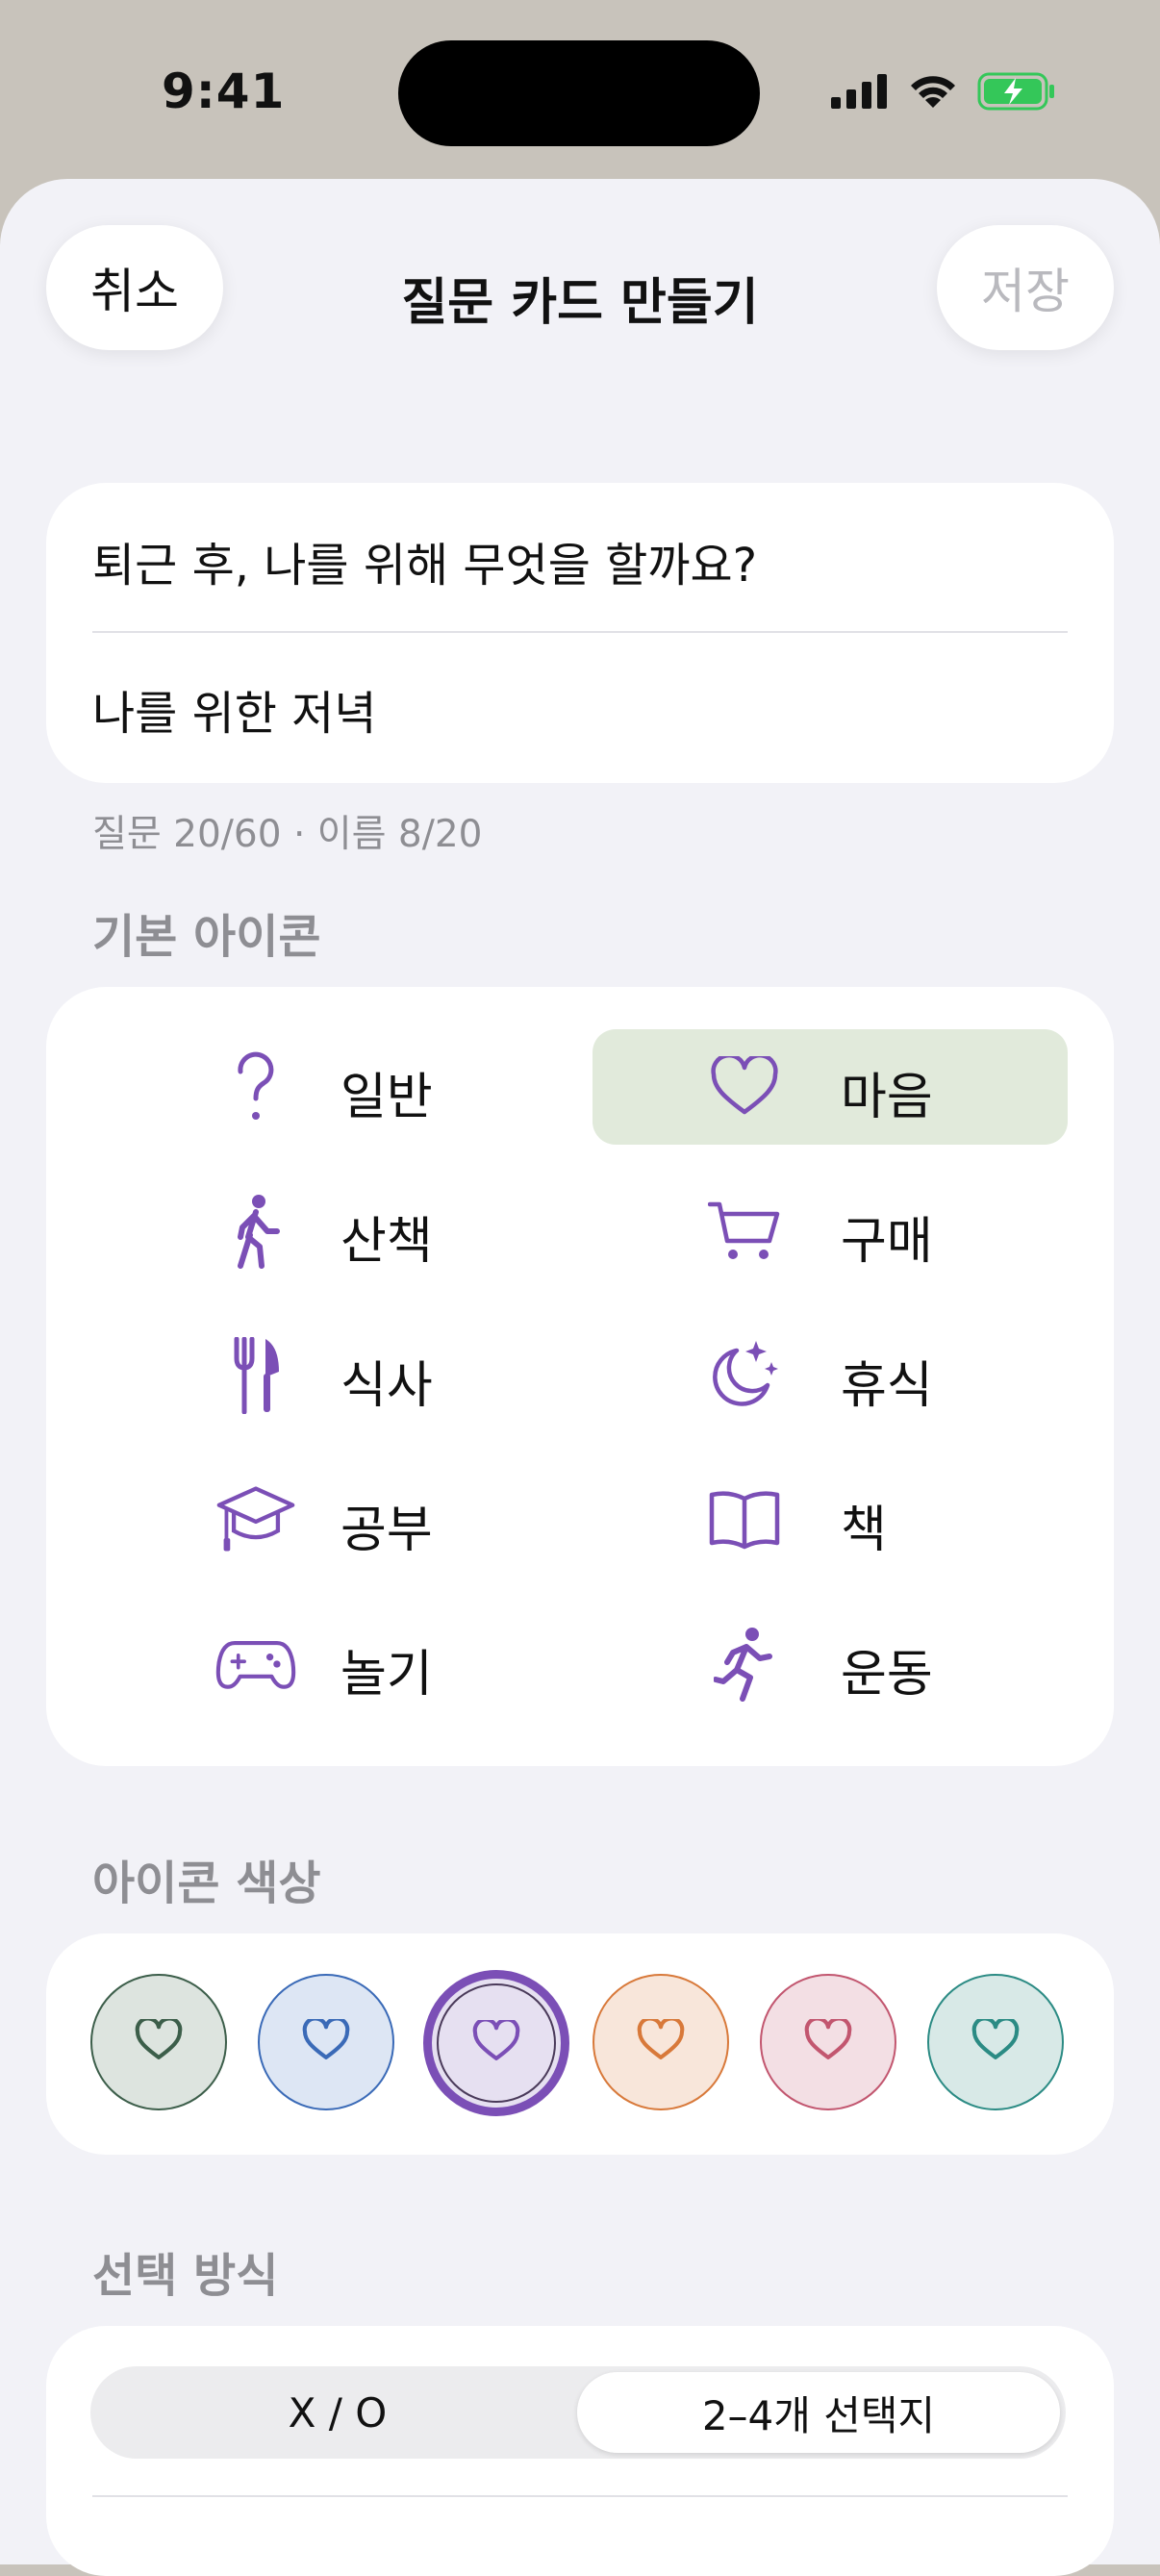 The height and width of the screenshot is (2576, 1160). What do you see at coordinates (1016, 91) in the screenshot?
I see `battery-icon` at bounding box center [1016, 91].